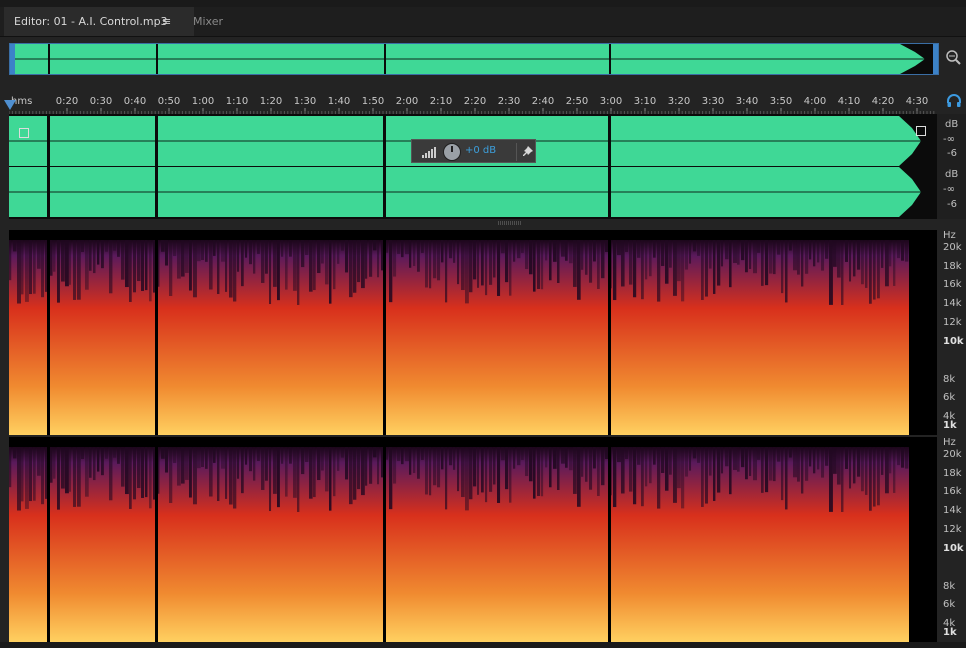 This screenshot has height=648, width=966. I want to click on hz-label: 1k, so click(950, 425).